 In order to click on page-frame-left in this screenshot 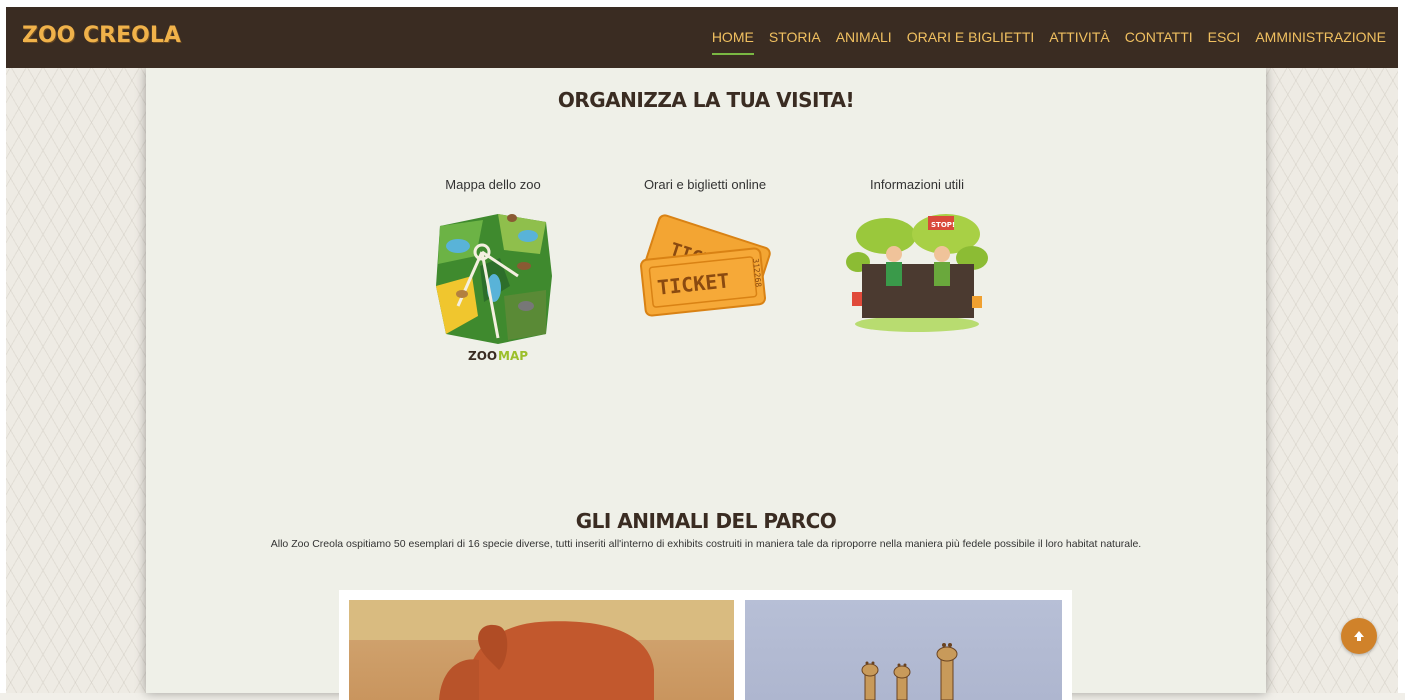, I will do `click(3, 346)`.